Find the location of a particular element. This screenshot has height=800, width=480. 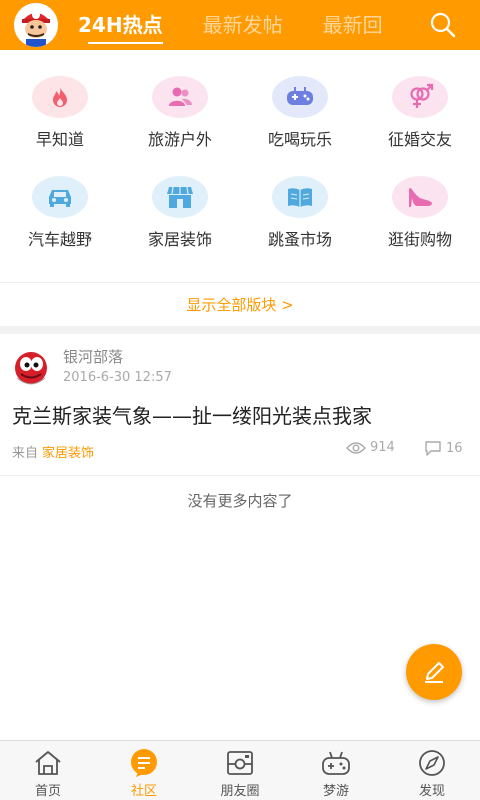

category-label: 逛街购物 is located at coordinates (419, 239).